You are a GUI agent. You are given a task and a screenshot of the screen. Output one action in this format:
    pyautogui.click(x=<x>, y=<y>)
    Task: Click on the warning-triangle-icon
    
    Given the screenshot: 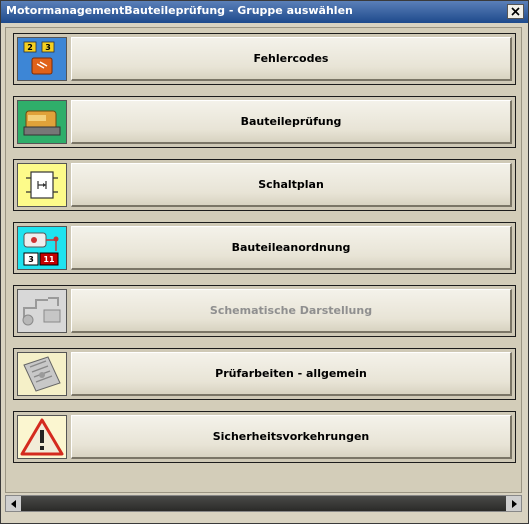 What is the action you would take?
    pyautogui.click(x=42, y=437)
    